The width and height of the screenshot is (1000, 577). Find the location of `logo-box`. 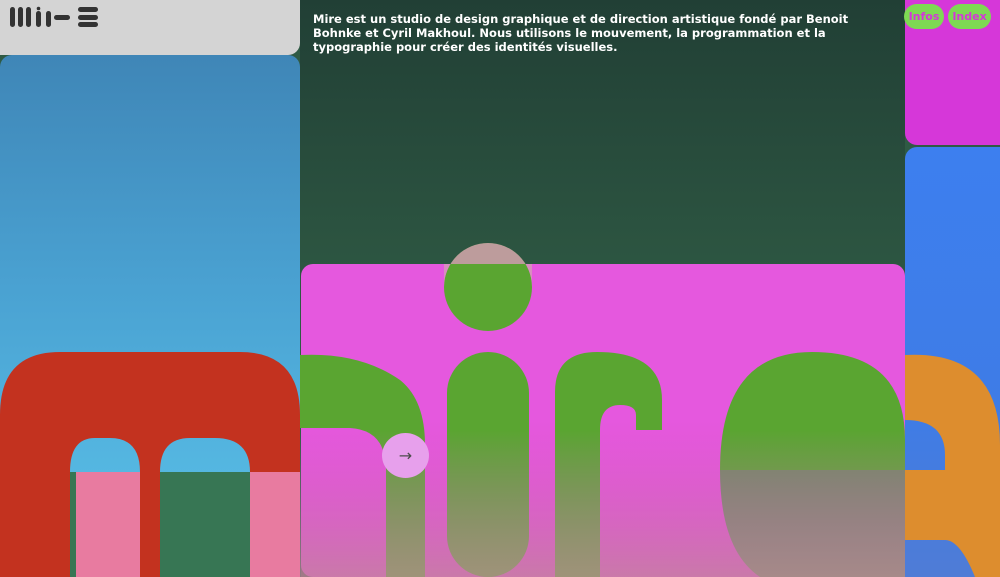

logo-box is located at coordinates (150, 27).